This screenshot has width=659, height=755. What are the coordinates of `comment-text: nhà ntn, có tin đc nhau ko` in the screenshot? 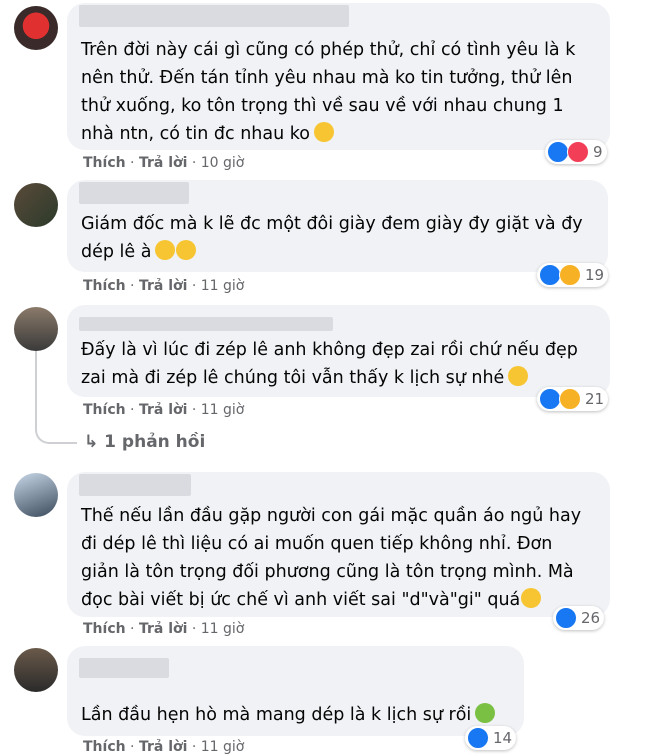 It's located at (195, 134).